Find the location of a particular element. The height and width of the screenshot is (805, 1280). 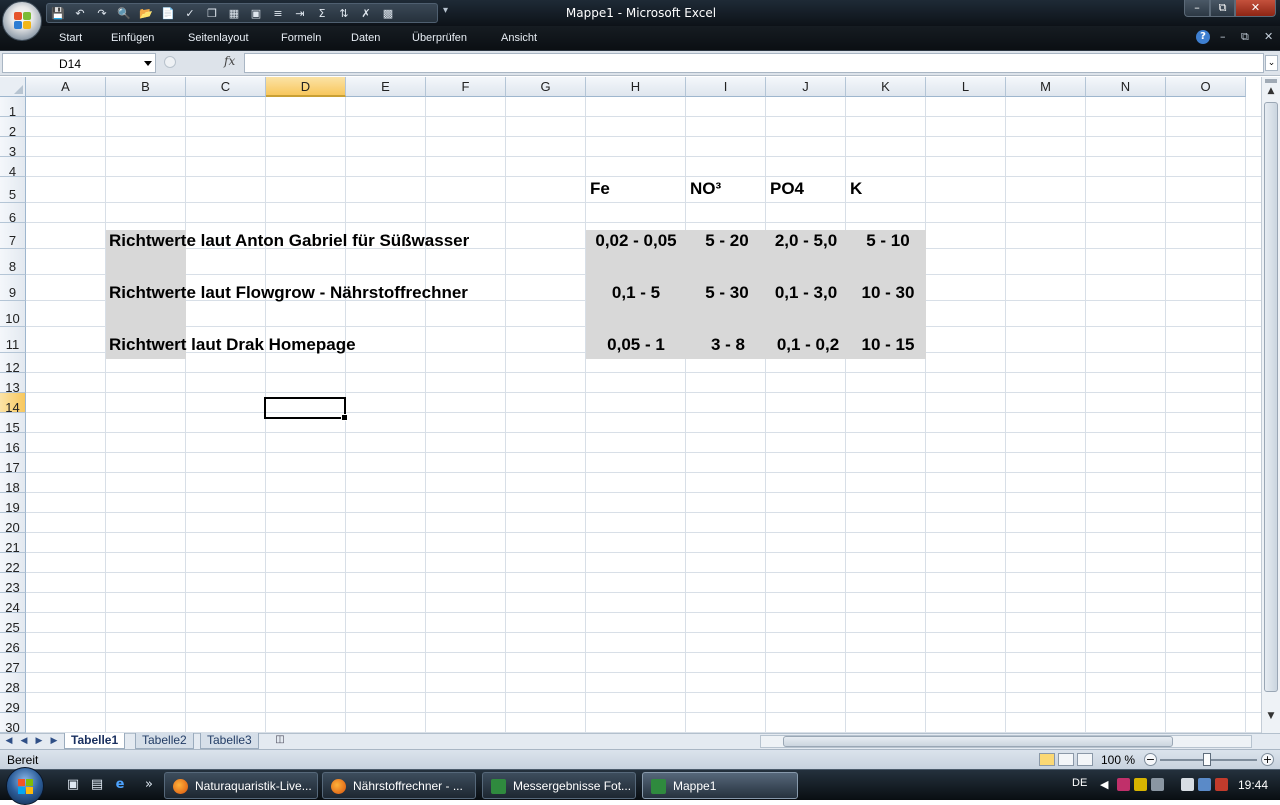

tab-ansicht: Ansicht is located at coordinates (519, 38).